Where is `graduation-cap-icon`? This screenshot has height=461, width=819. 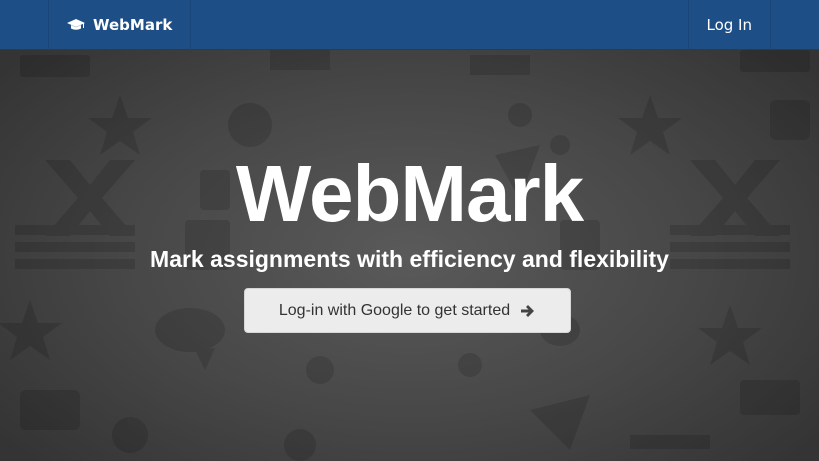
graduation-cap-icon is located at coordinates (76, 25).